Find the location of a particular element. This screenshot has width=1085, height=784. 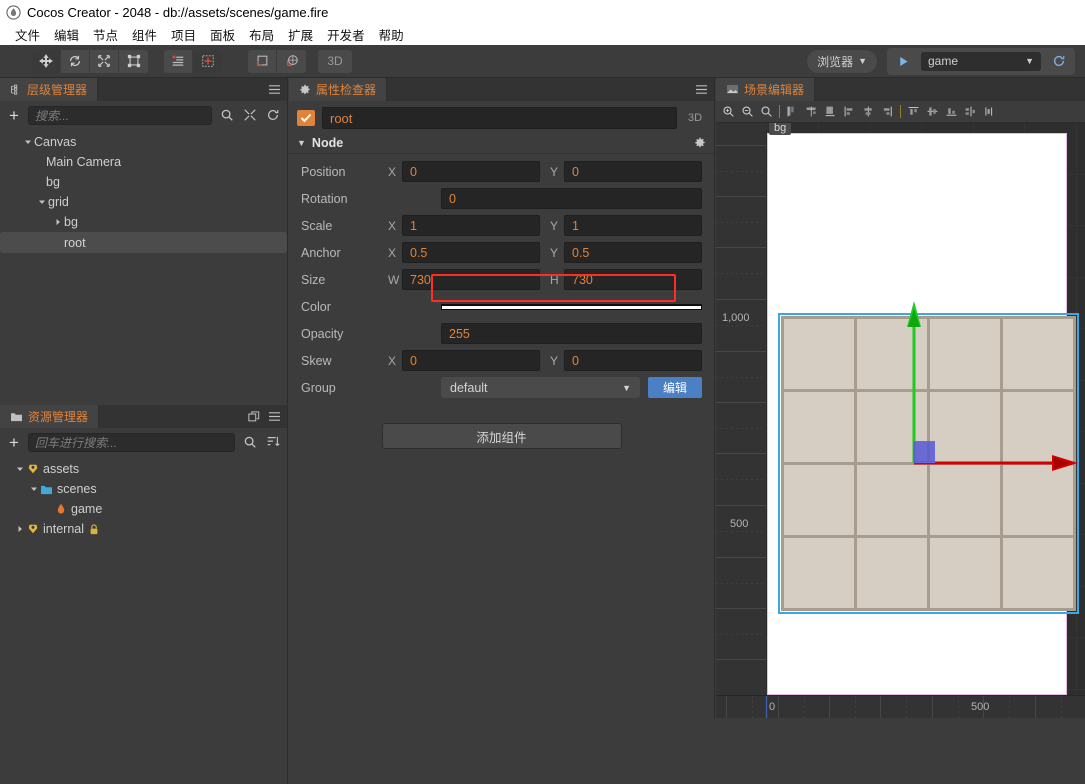

asset-item-scenes: scenes is located at coordinates (143, 489).